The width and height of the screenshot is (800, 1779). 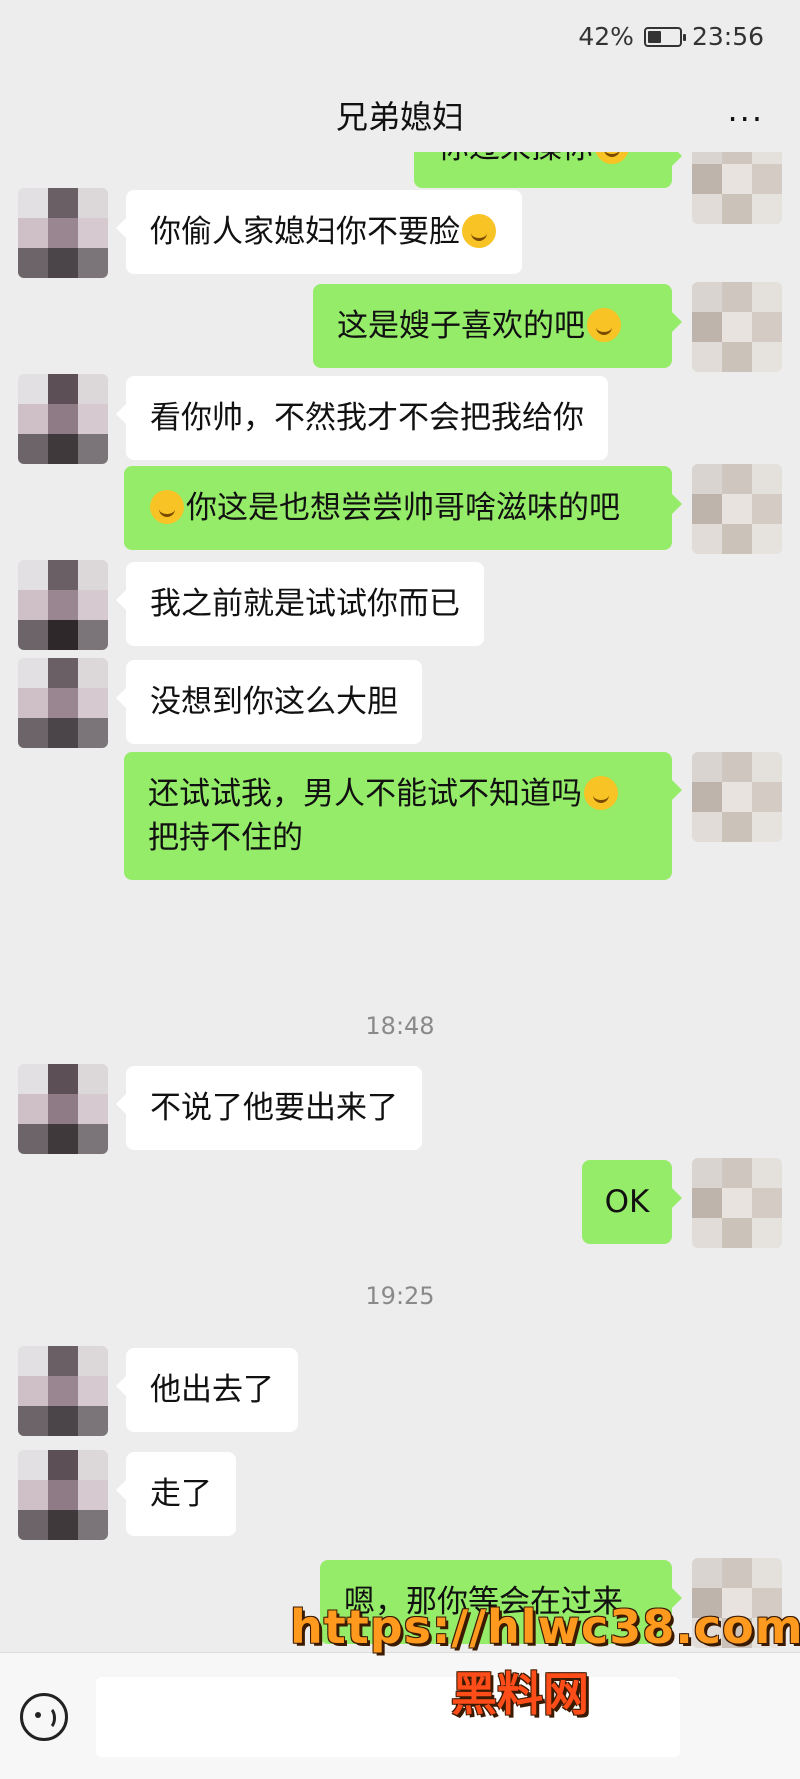 I want to click on outgoing-bubble: 你这是也想尝尝帅哥啥滋味的吧, so click(x=403, y=508).